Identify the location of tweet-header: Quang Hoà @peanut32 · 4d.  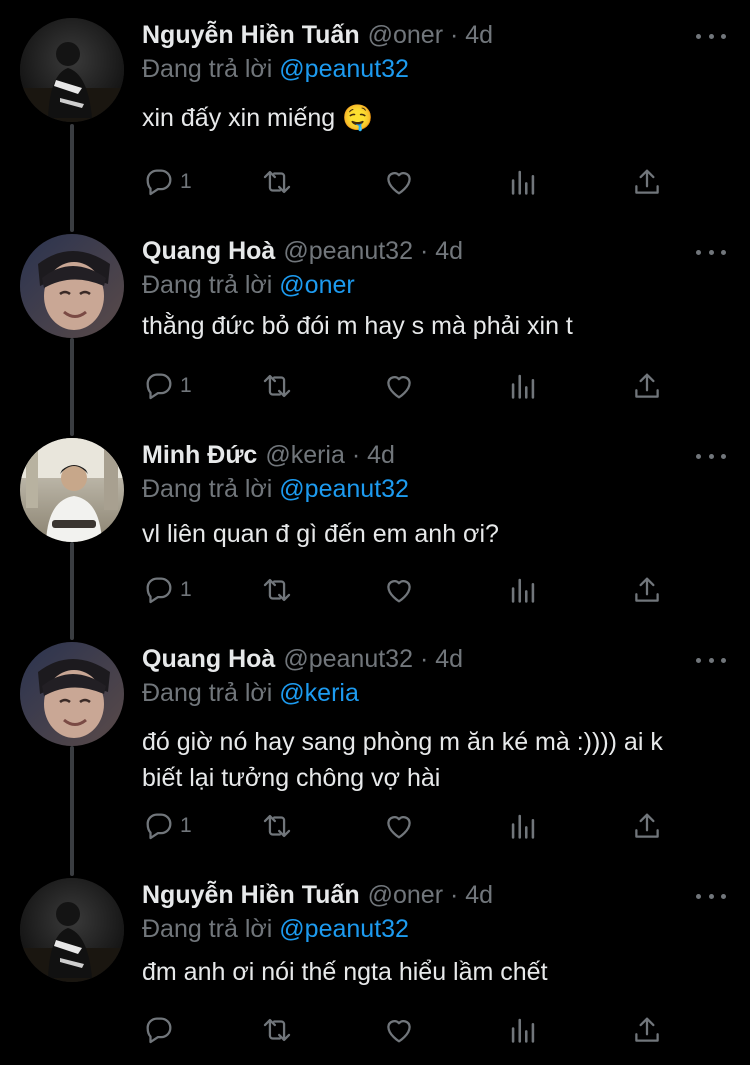
(434, 251).